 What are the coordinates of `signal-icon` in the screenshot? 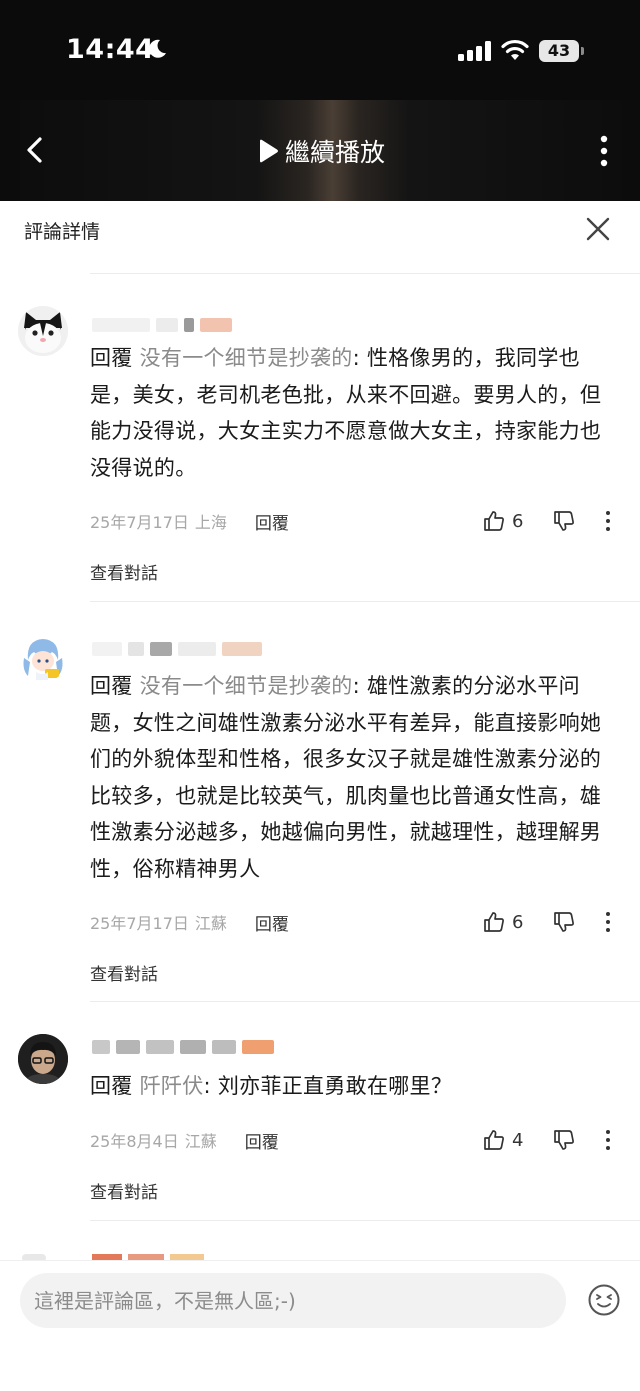 It's located at (474, 51).